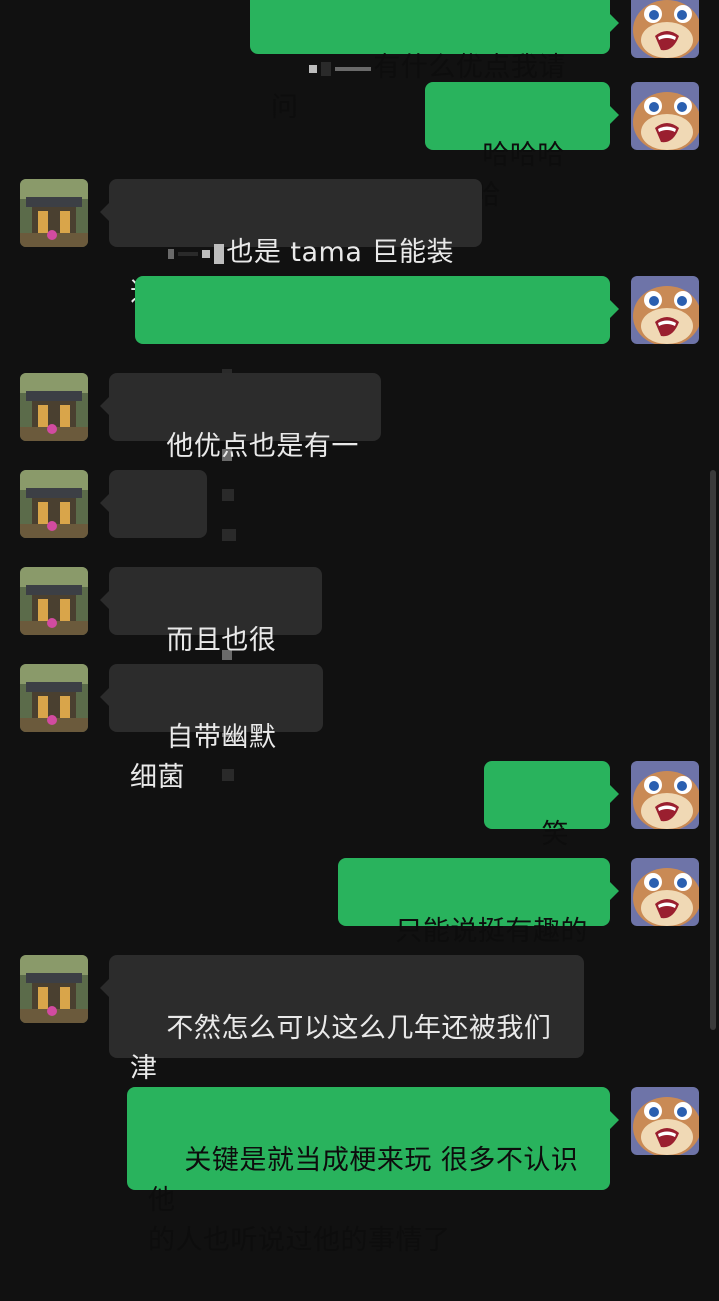 The width and height of the screenshot is (719, 1301). Describe the element at coordinates (211, 728) in the screenshot. I see `message-bubble: 自带幽默细菌` at that location.